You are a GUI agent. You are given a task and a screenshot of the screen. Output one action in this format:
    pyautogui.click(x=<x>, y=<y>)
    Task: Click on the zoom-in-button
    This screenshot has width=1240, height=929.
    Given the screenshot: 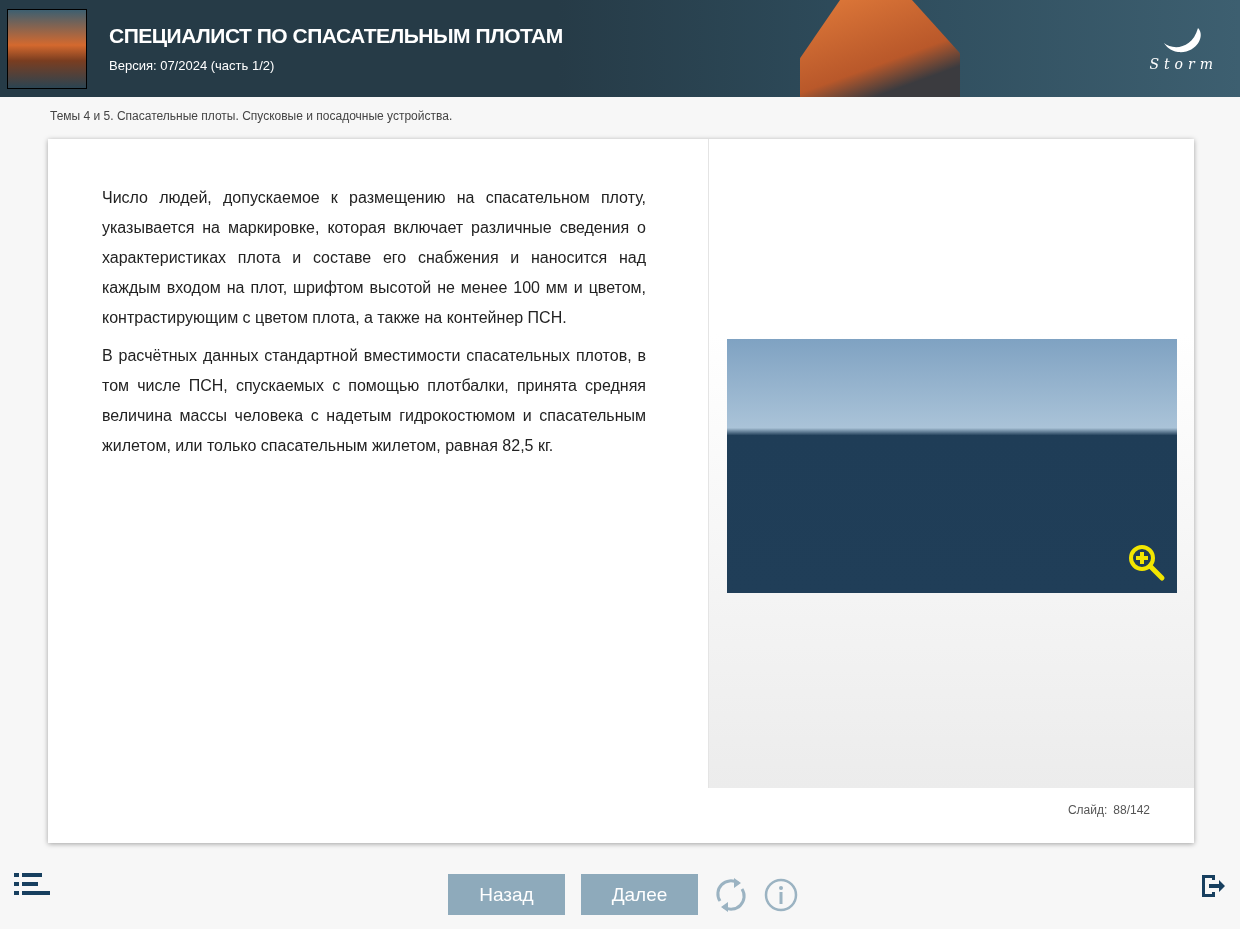 What is the action you would take?
    pyautogui.click(x=1146, y=562)
    